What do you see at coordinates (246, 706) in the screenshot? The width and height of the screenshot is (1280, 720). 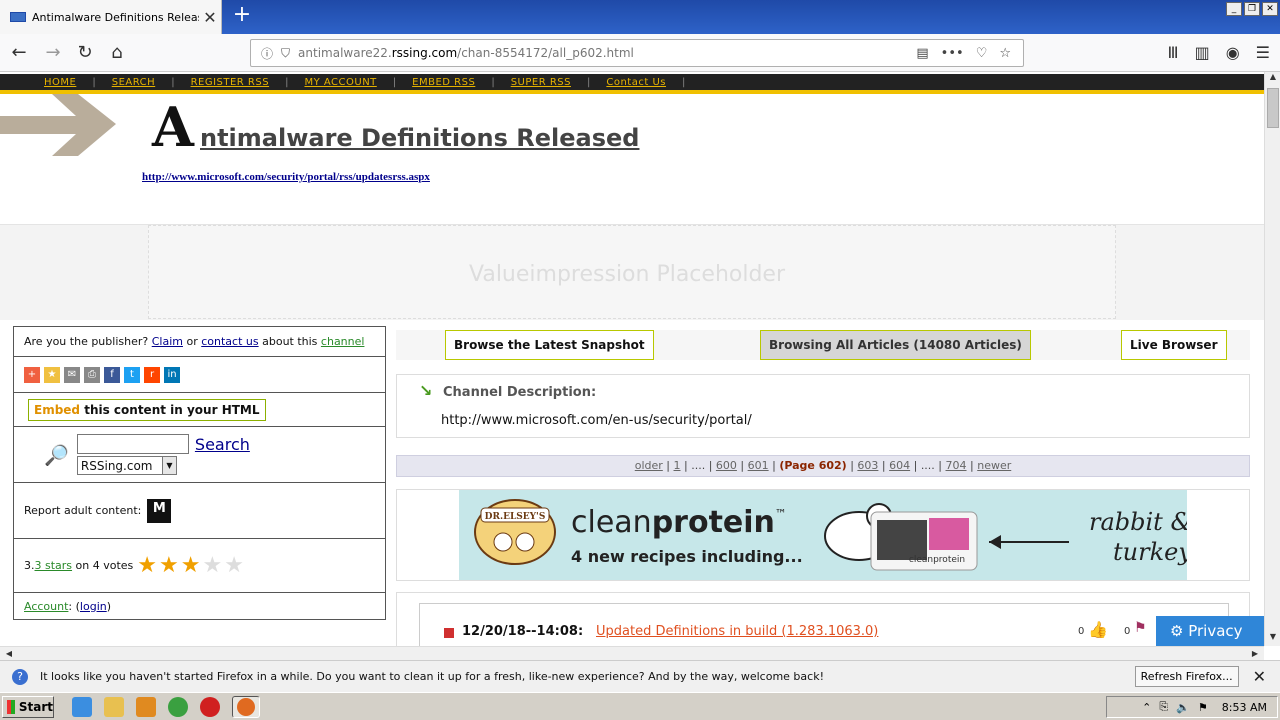 I see `firefox-taskbar-button` at bounding box center [246, 706].